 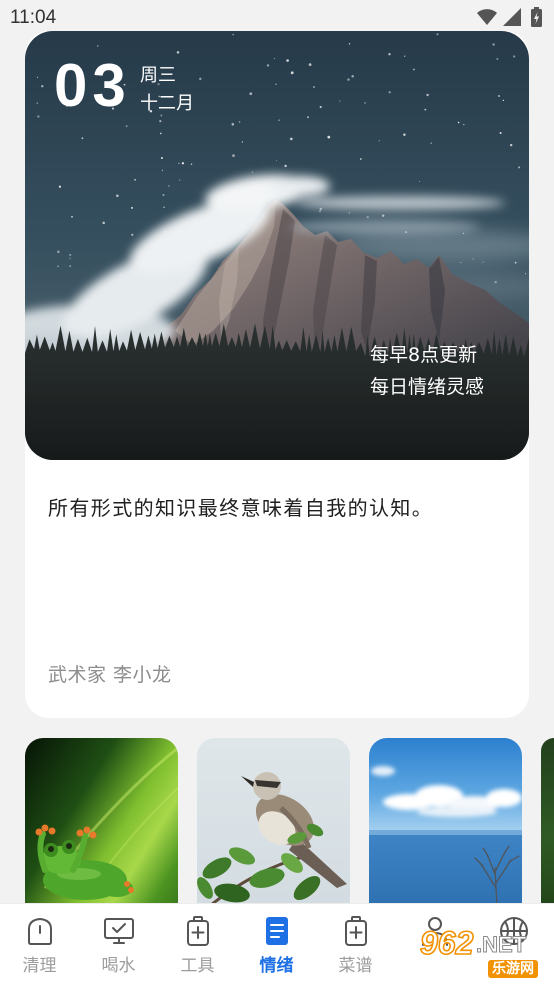 What do you see at coordinates (39, 966) in the screenshot?
I see `nav-label-clean: 清理` at bounding box center [39, 966].